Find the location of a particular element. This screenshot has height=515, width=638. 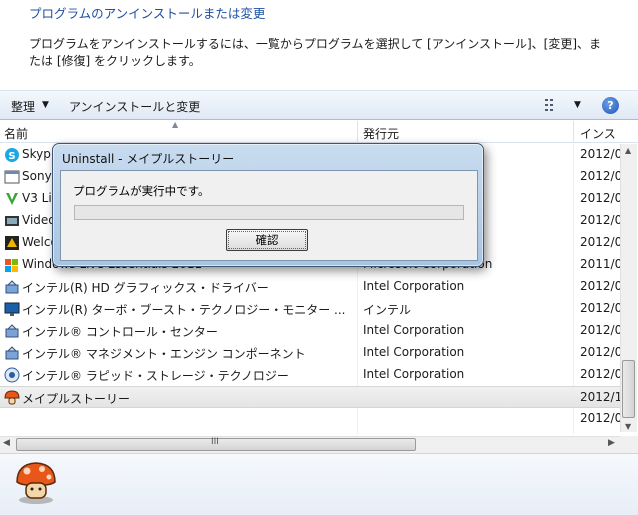

scroll-up-icon: ▲ is located at coordinates (628, 150).